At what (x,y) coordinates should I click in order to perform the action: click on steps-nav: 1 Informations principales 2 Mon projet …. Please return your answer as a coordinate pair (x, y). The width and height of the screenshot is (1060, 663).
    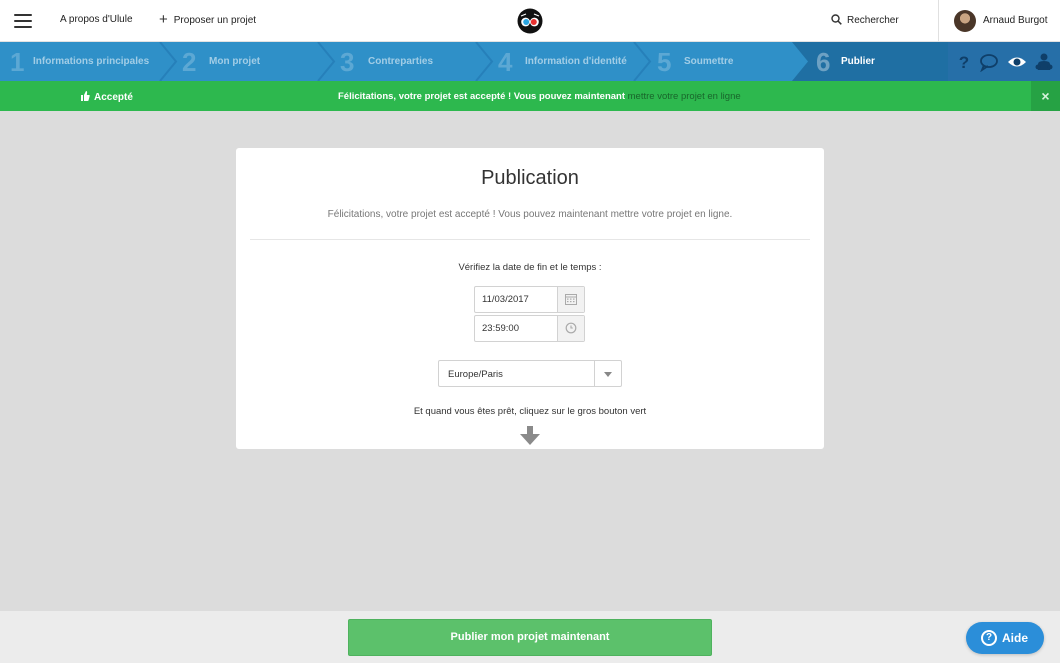
    Looking at the image, I should click on (530, 61).